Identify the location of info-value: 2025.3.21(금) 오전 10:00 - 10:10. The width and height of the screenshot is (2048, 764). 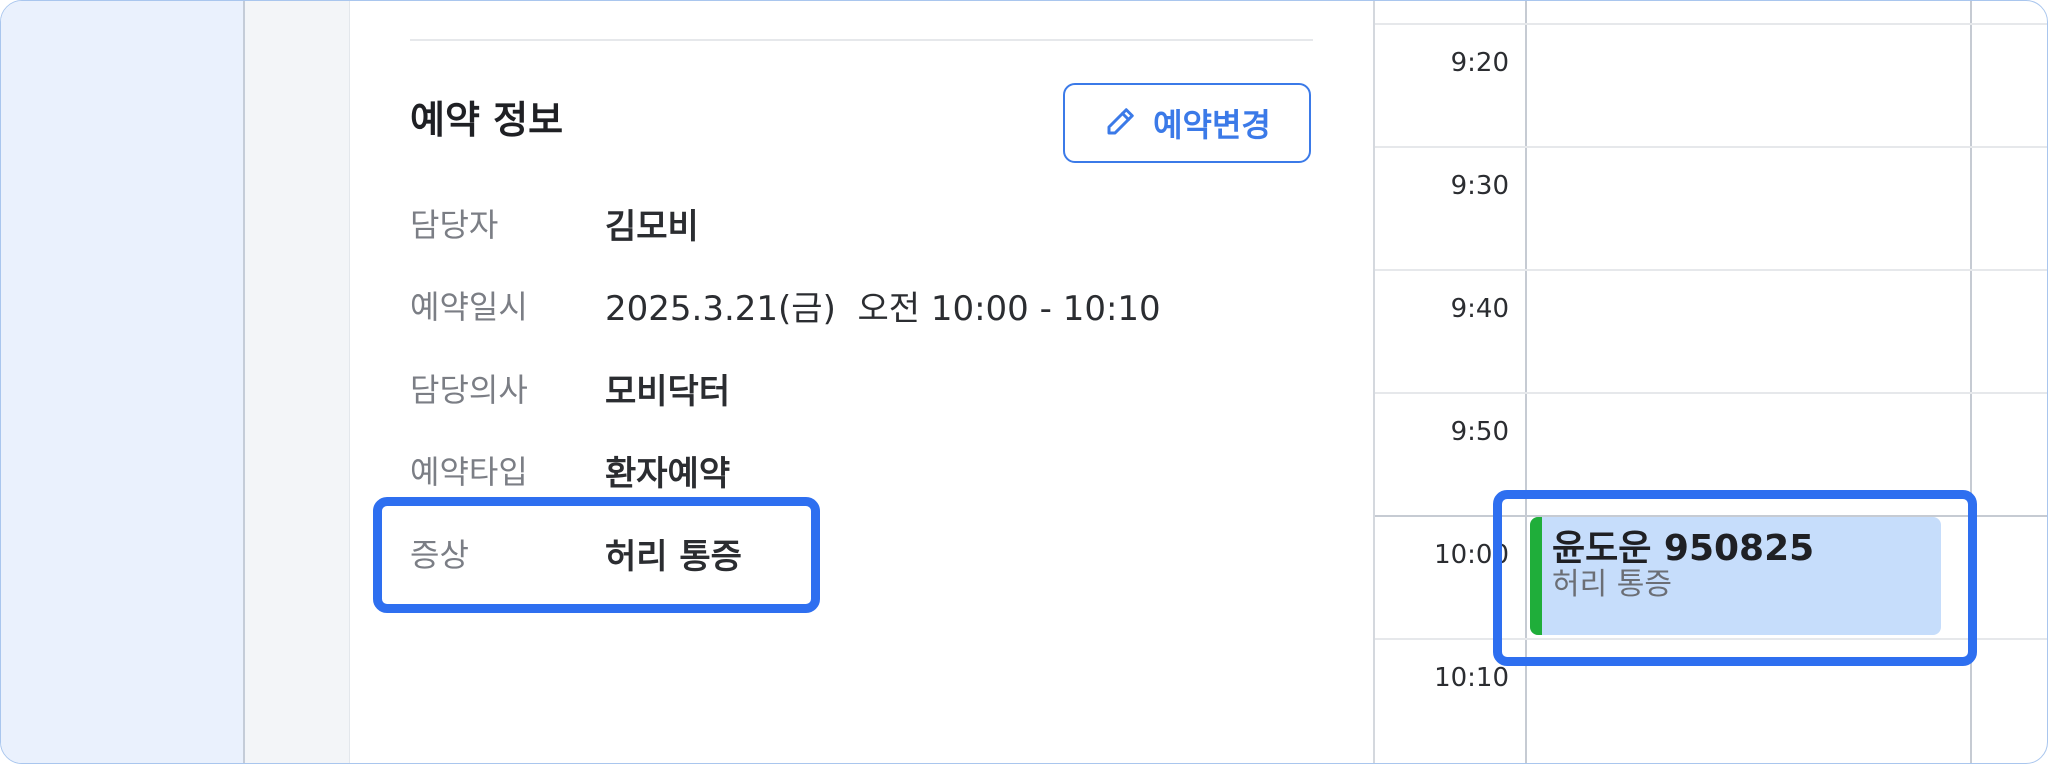
(883, 308).